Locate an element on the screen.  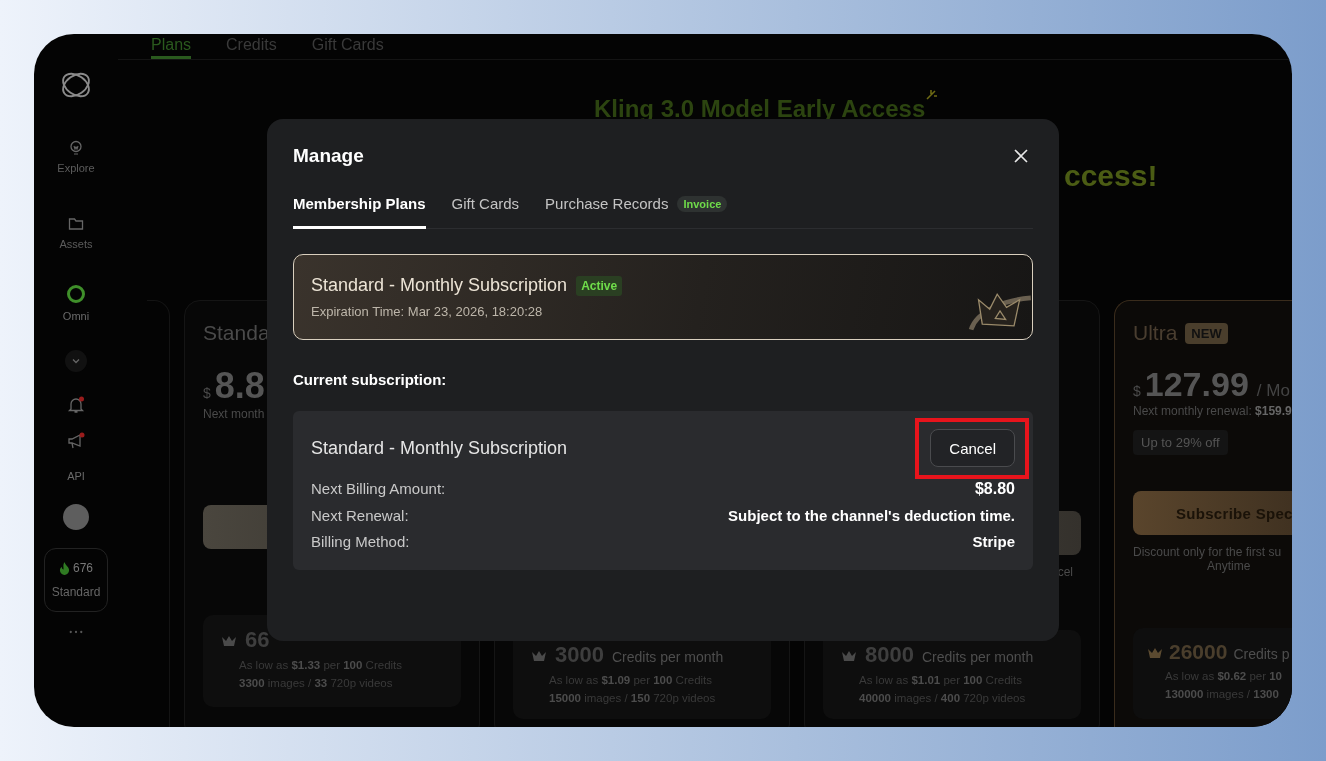
renewal-note: Next month is located at coordinates (234, 414).